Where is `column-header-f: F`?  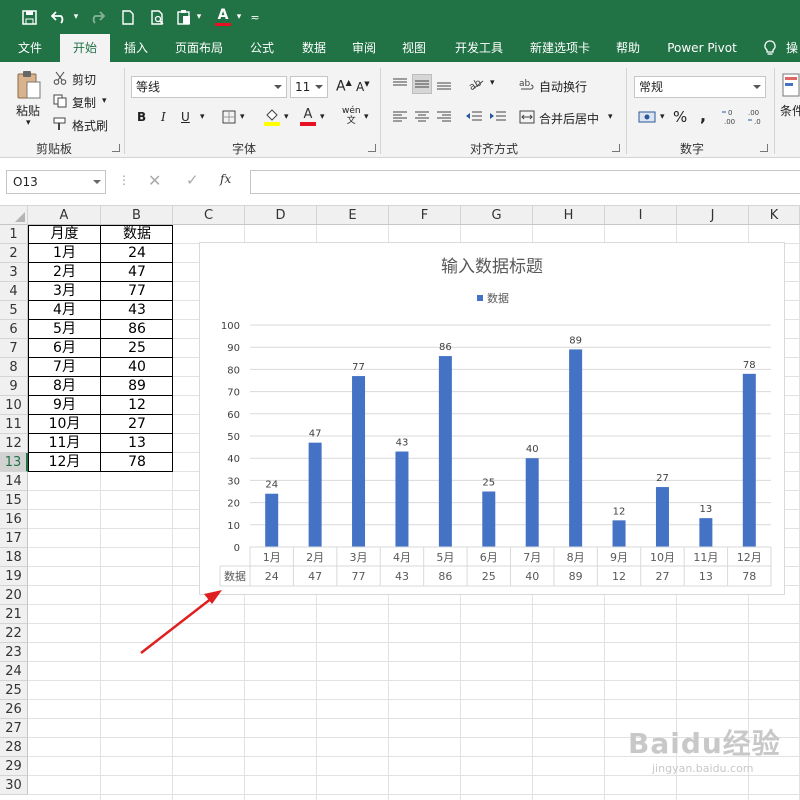 column-header-f: F is located at coordinates (425, 215).